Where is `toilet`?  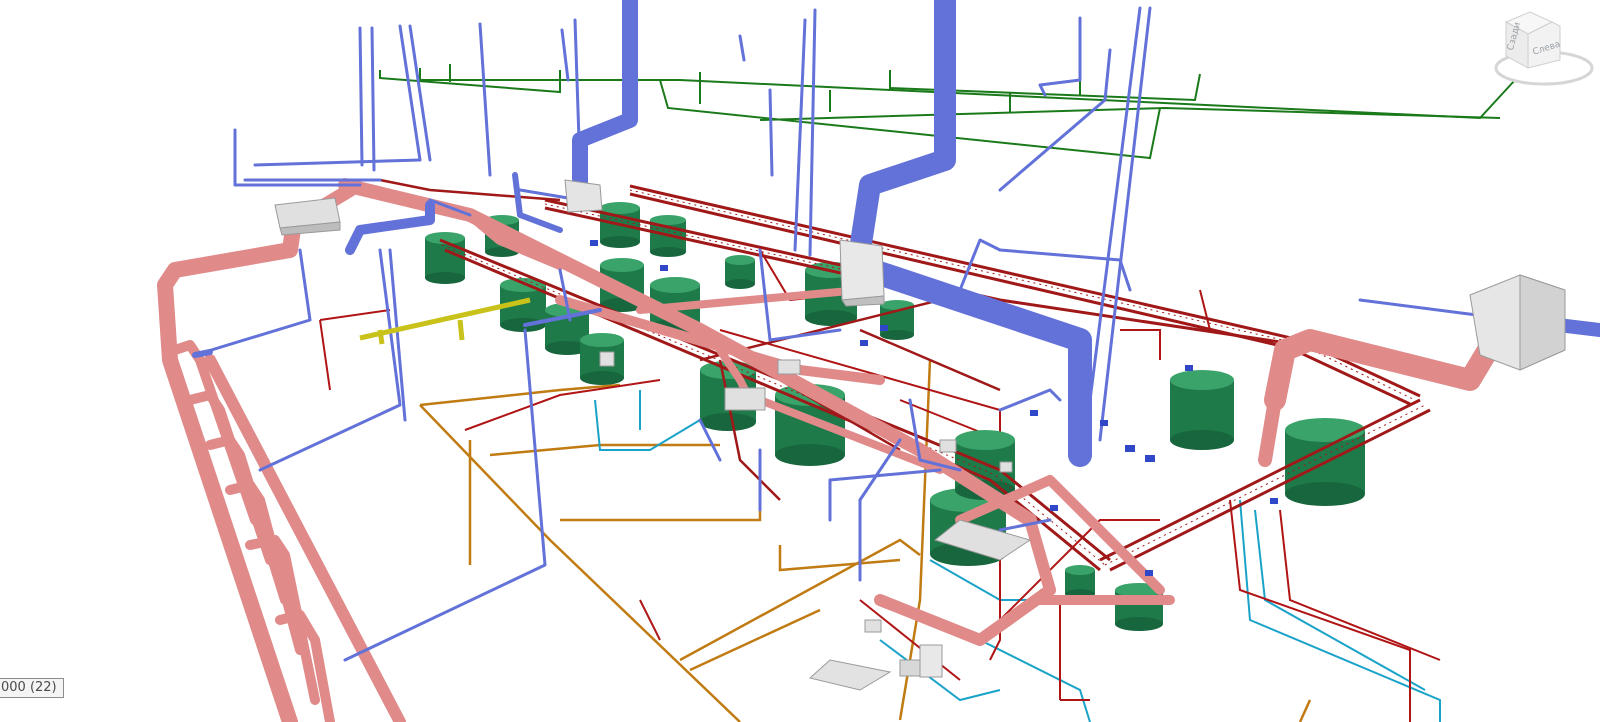 toilet is located at coordinates (921, 661).